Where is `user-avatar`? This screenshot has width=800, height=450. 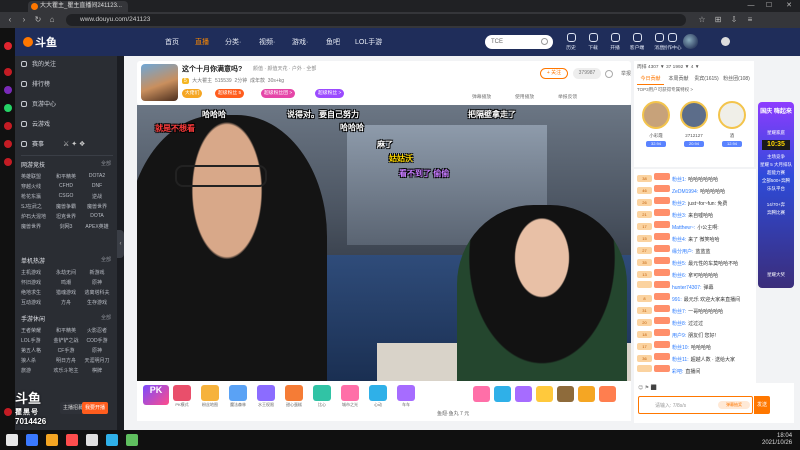
user-avatar is located at coordinates (690, 41).